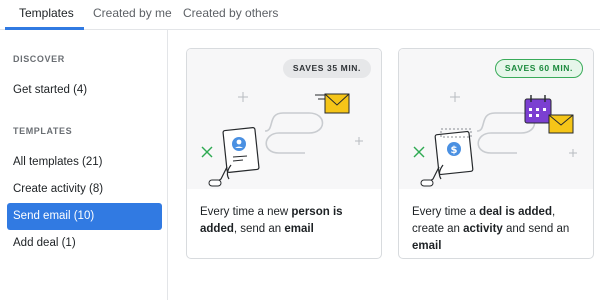 Image resolution: width=600 pixels, height=300 pixels. What do you see at coordinates (39, 59) in the screenshot?
I see `discover-heading: DISCOVER` at bounding box center [39, 59].